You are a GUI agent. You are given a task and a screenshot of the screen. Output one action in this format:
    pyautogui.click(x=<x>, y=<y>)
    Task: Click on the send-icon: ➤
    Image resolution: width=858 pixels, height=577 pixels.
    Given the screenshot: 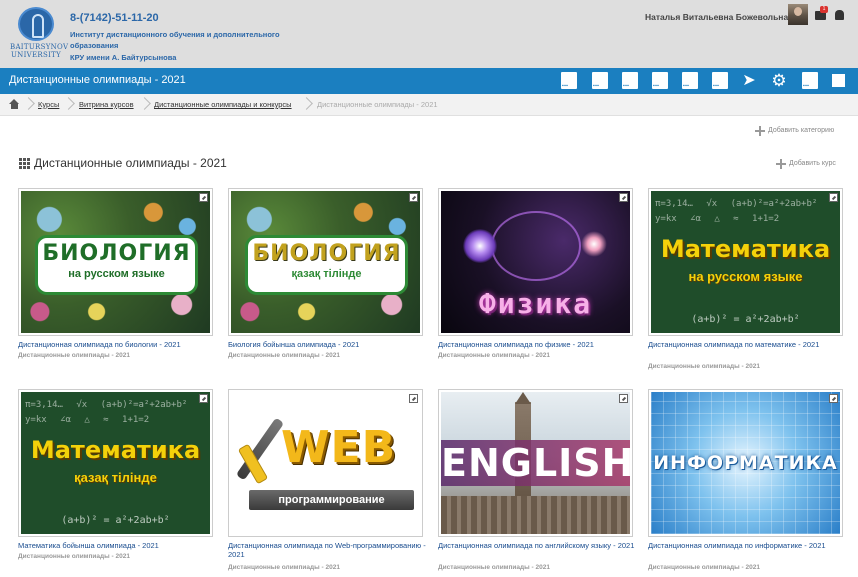 What is the action you would take?
    pyautogui.click(x=749, y=80)
    